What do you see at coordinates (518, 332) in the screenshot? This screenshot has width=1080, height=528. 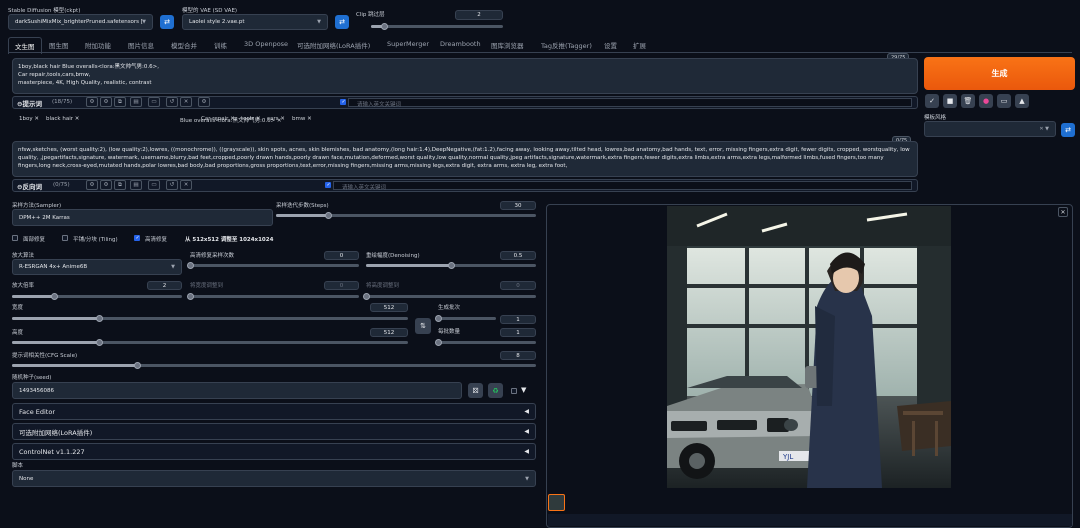 I see `batch-size-value: 1` at bounding box center [518, 332].